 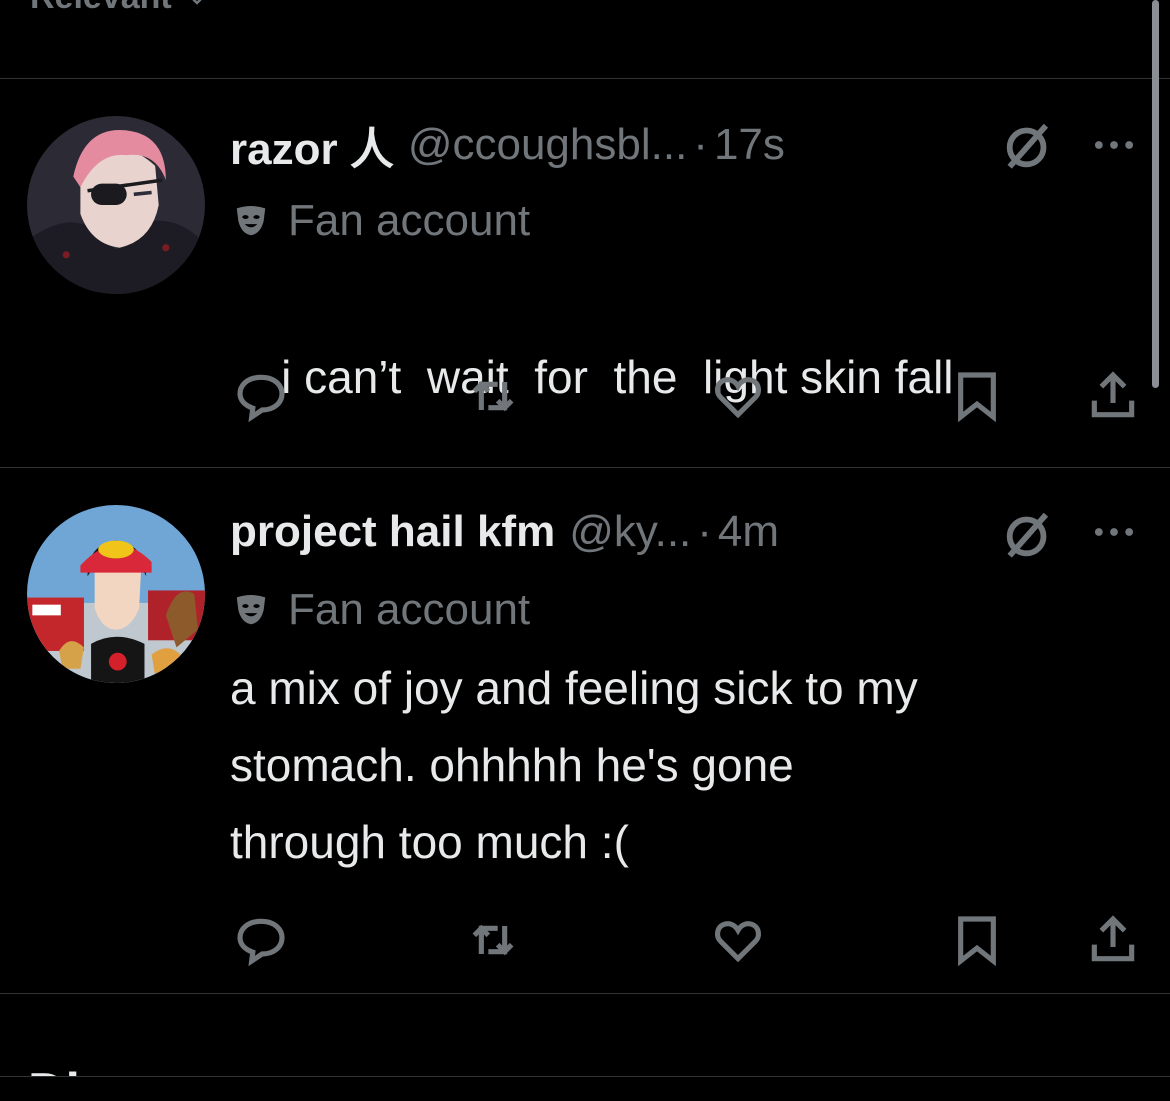 What do you see at coordinates (101, 8) in the screenshot?
I see `sort-label: Relevant` at bounding box center [101, 8].